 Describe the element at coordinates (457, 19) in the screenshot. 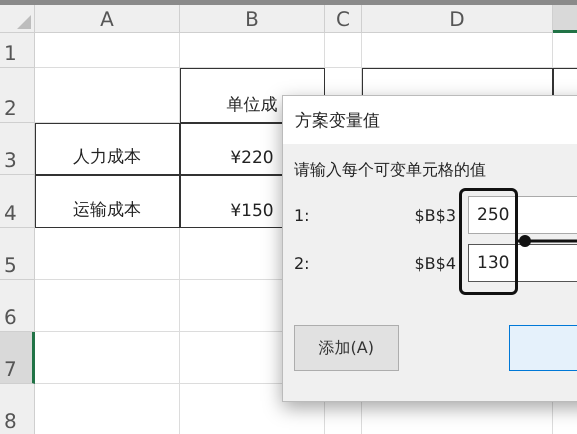

I see `column-header: D` at that location.